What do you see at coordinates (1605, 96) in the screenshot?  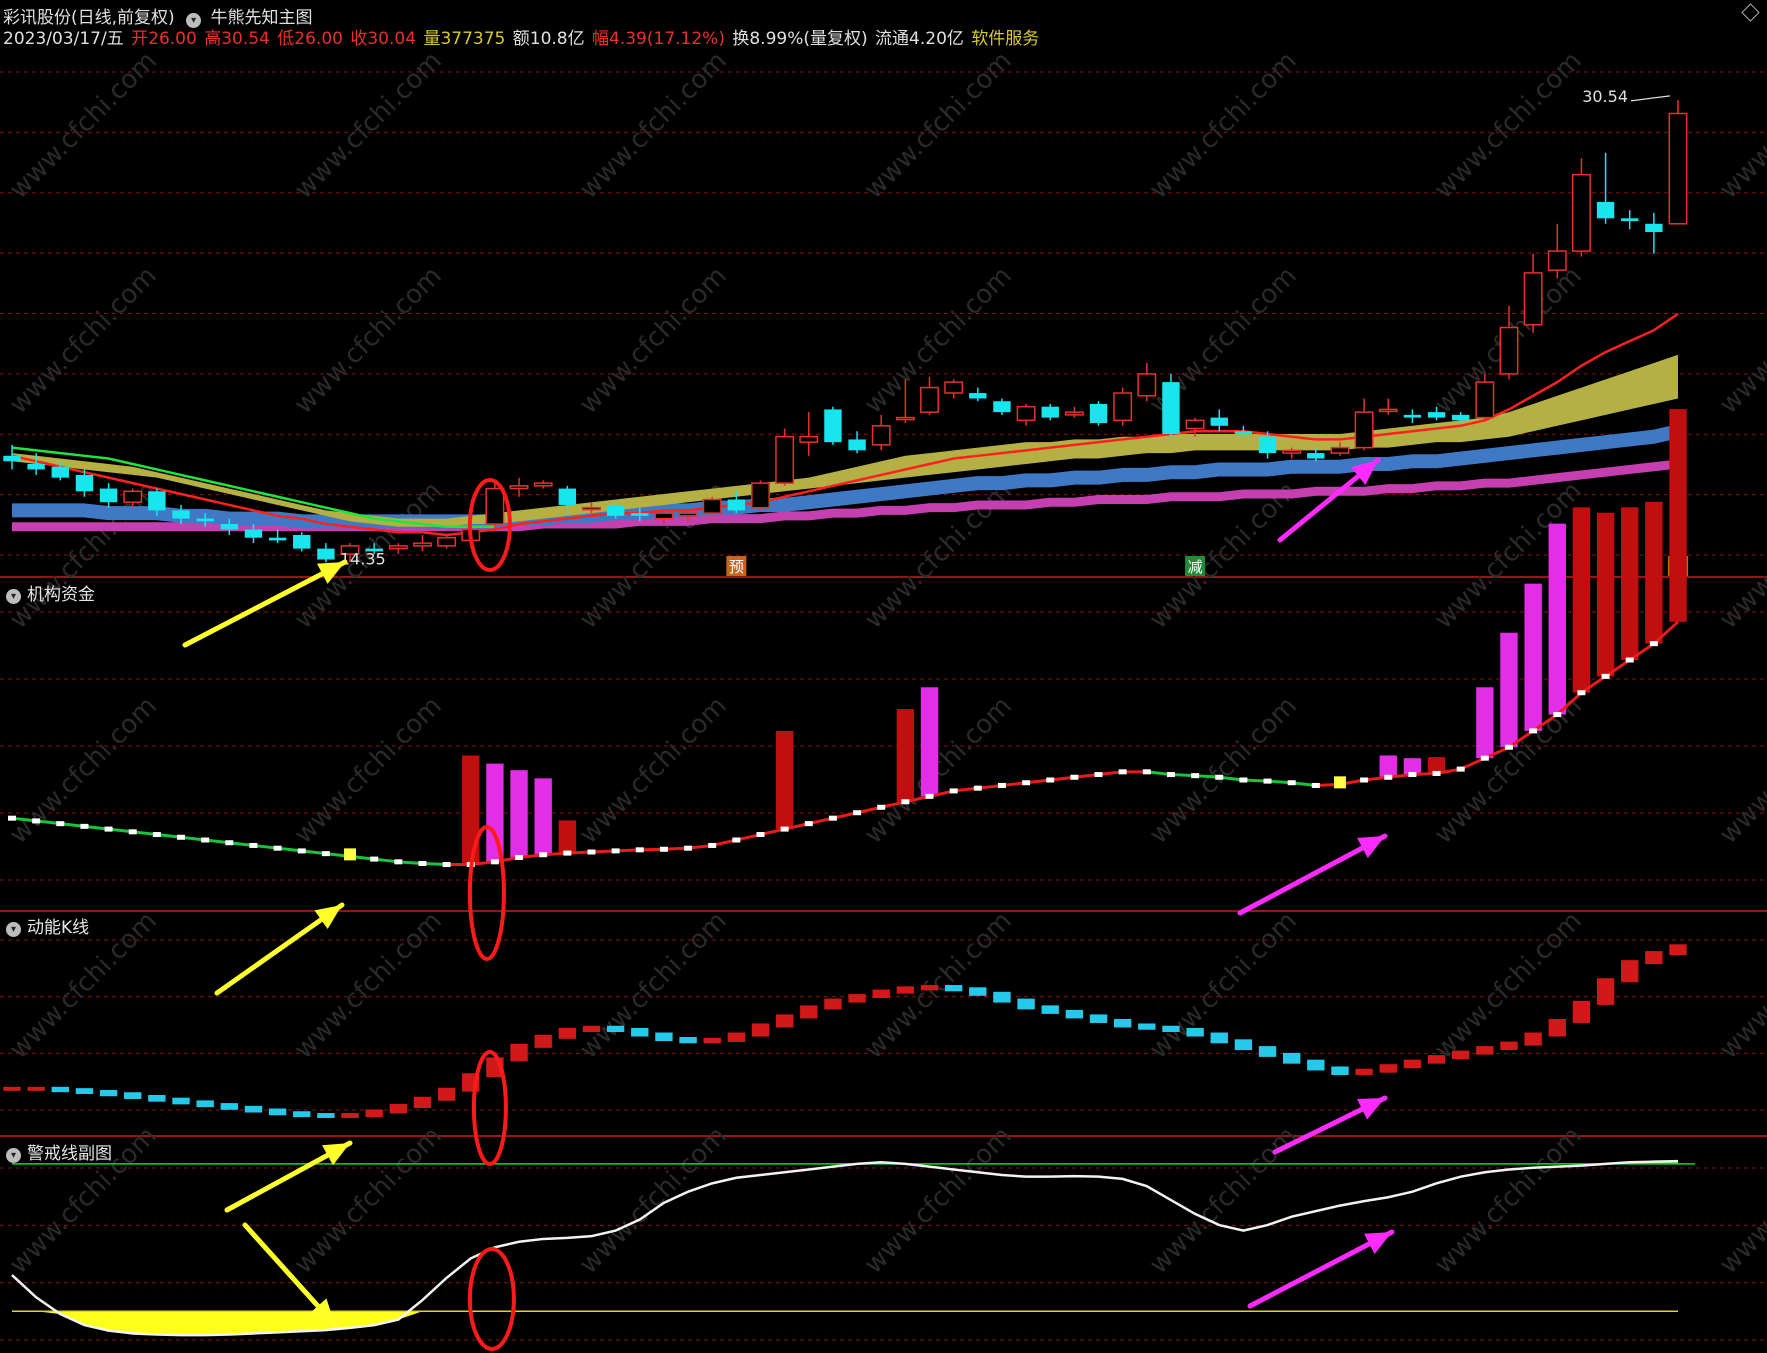 I see `high-price-label: 30.54` at bounding box center [1605, 96].